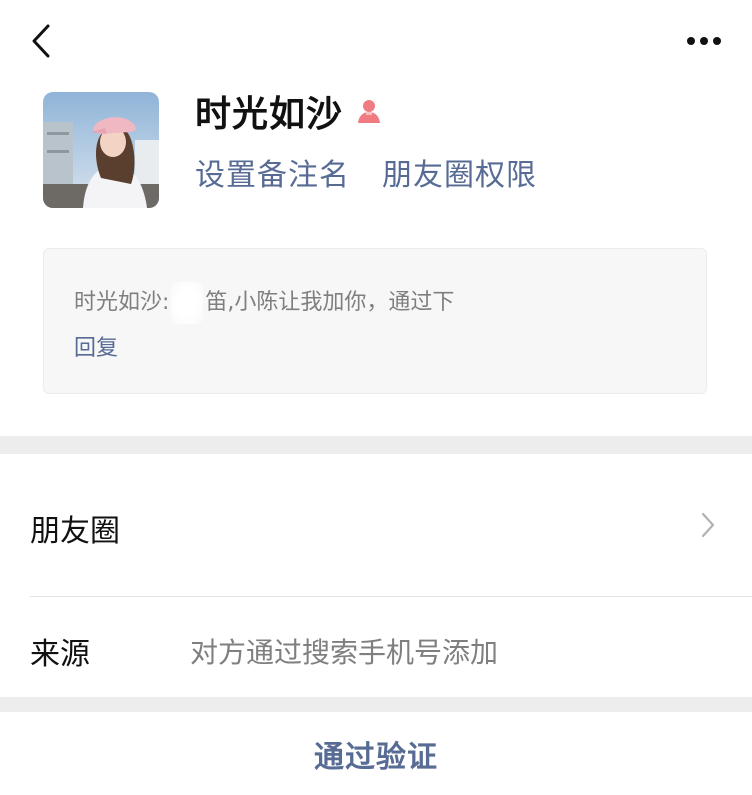 This screenshot has width=752, height=795. What do you see at coordinates (375, 349) in the screenshot?
I see `reply-link: 回复` at bounding box center [375, 349].